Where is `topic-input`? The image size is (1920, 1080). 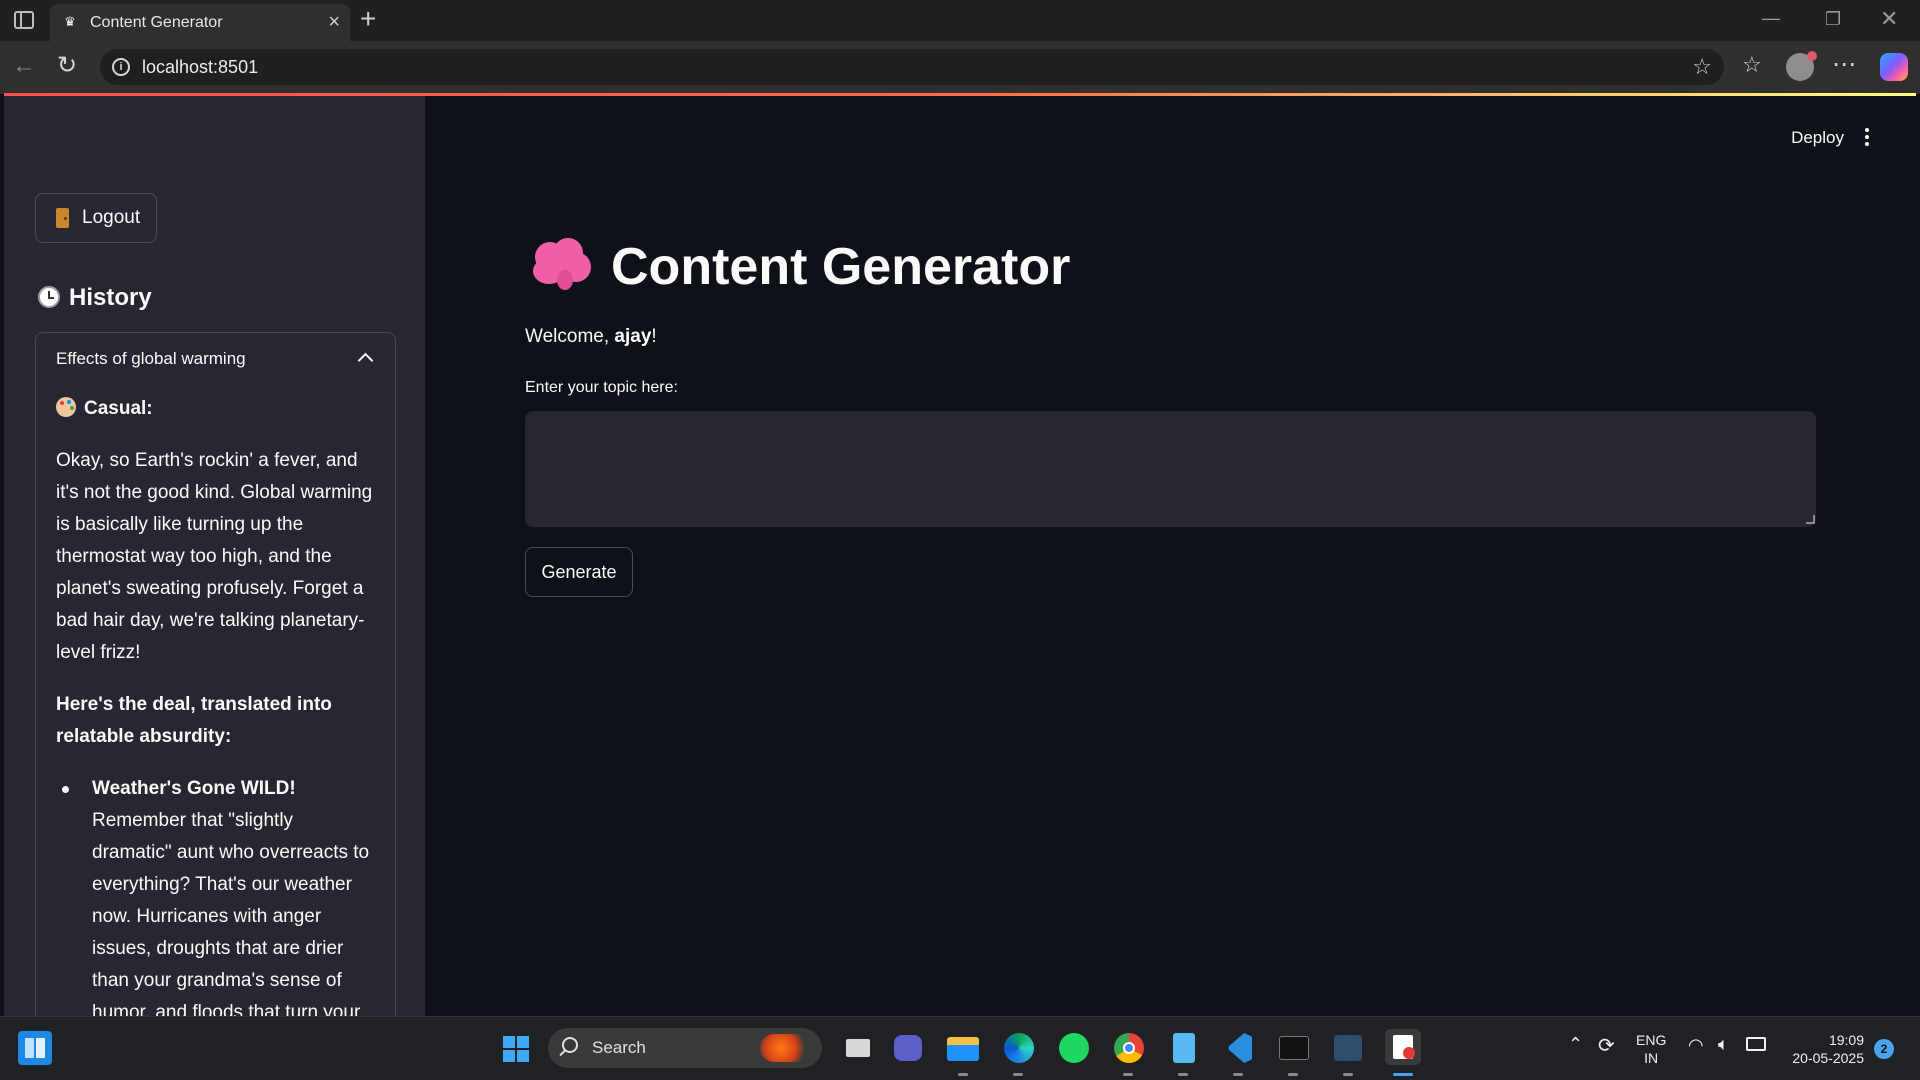
topic-input is located at coordinates (1170, 469).